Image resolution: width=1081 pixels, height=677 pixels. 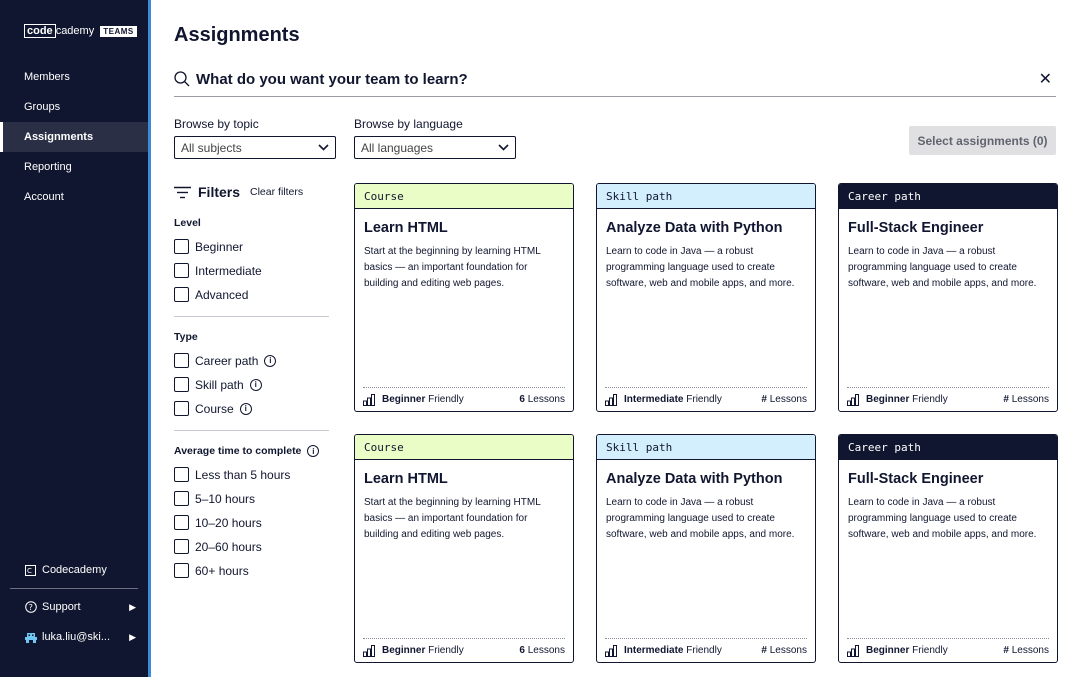 What do you see at coordinates (323, 147) in the screenshot?
I see `chevron-down-icon` at bounding box center [323, 147].